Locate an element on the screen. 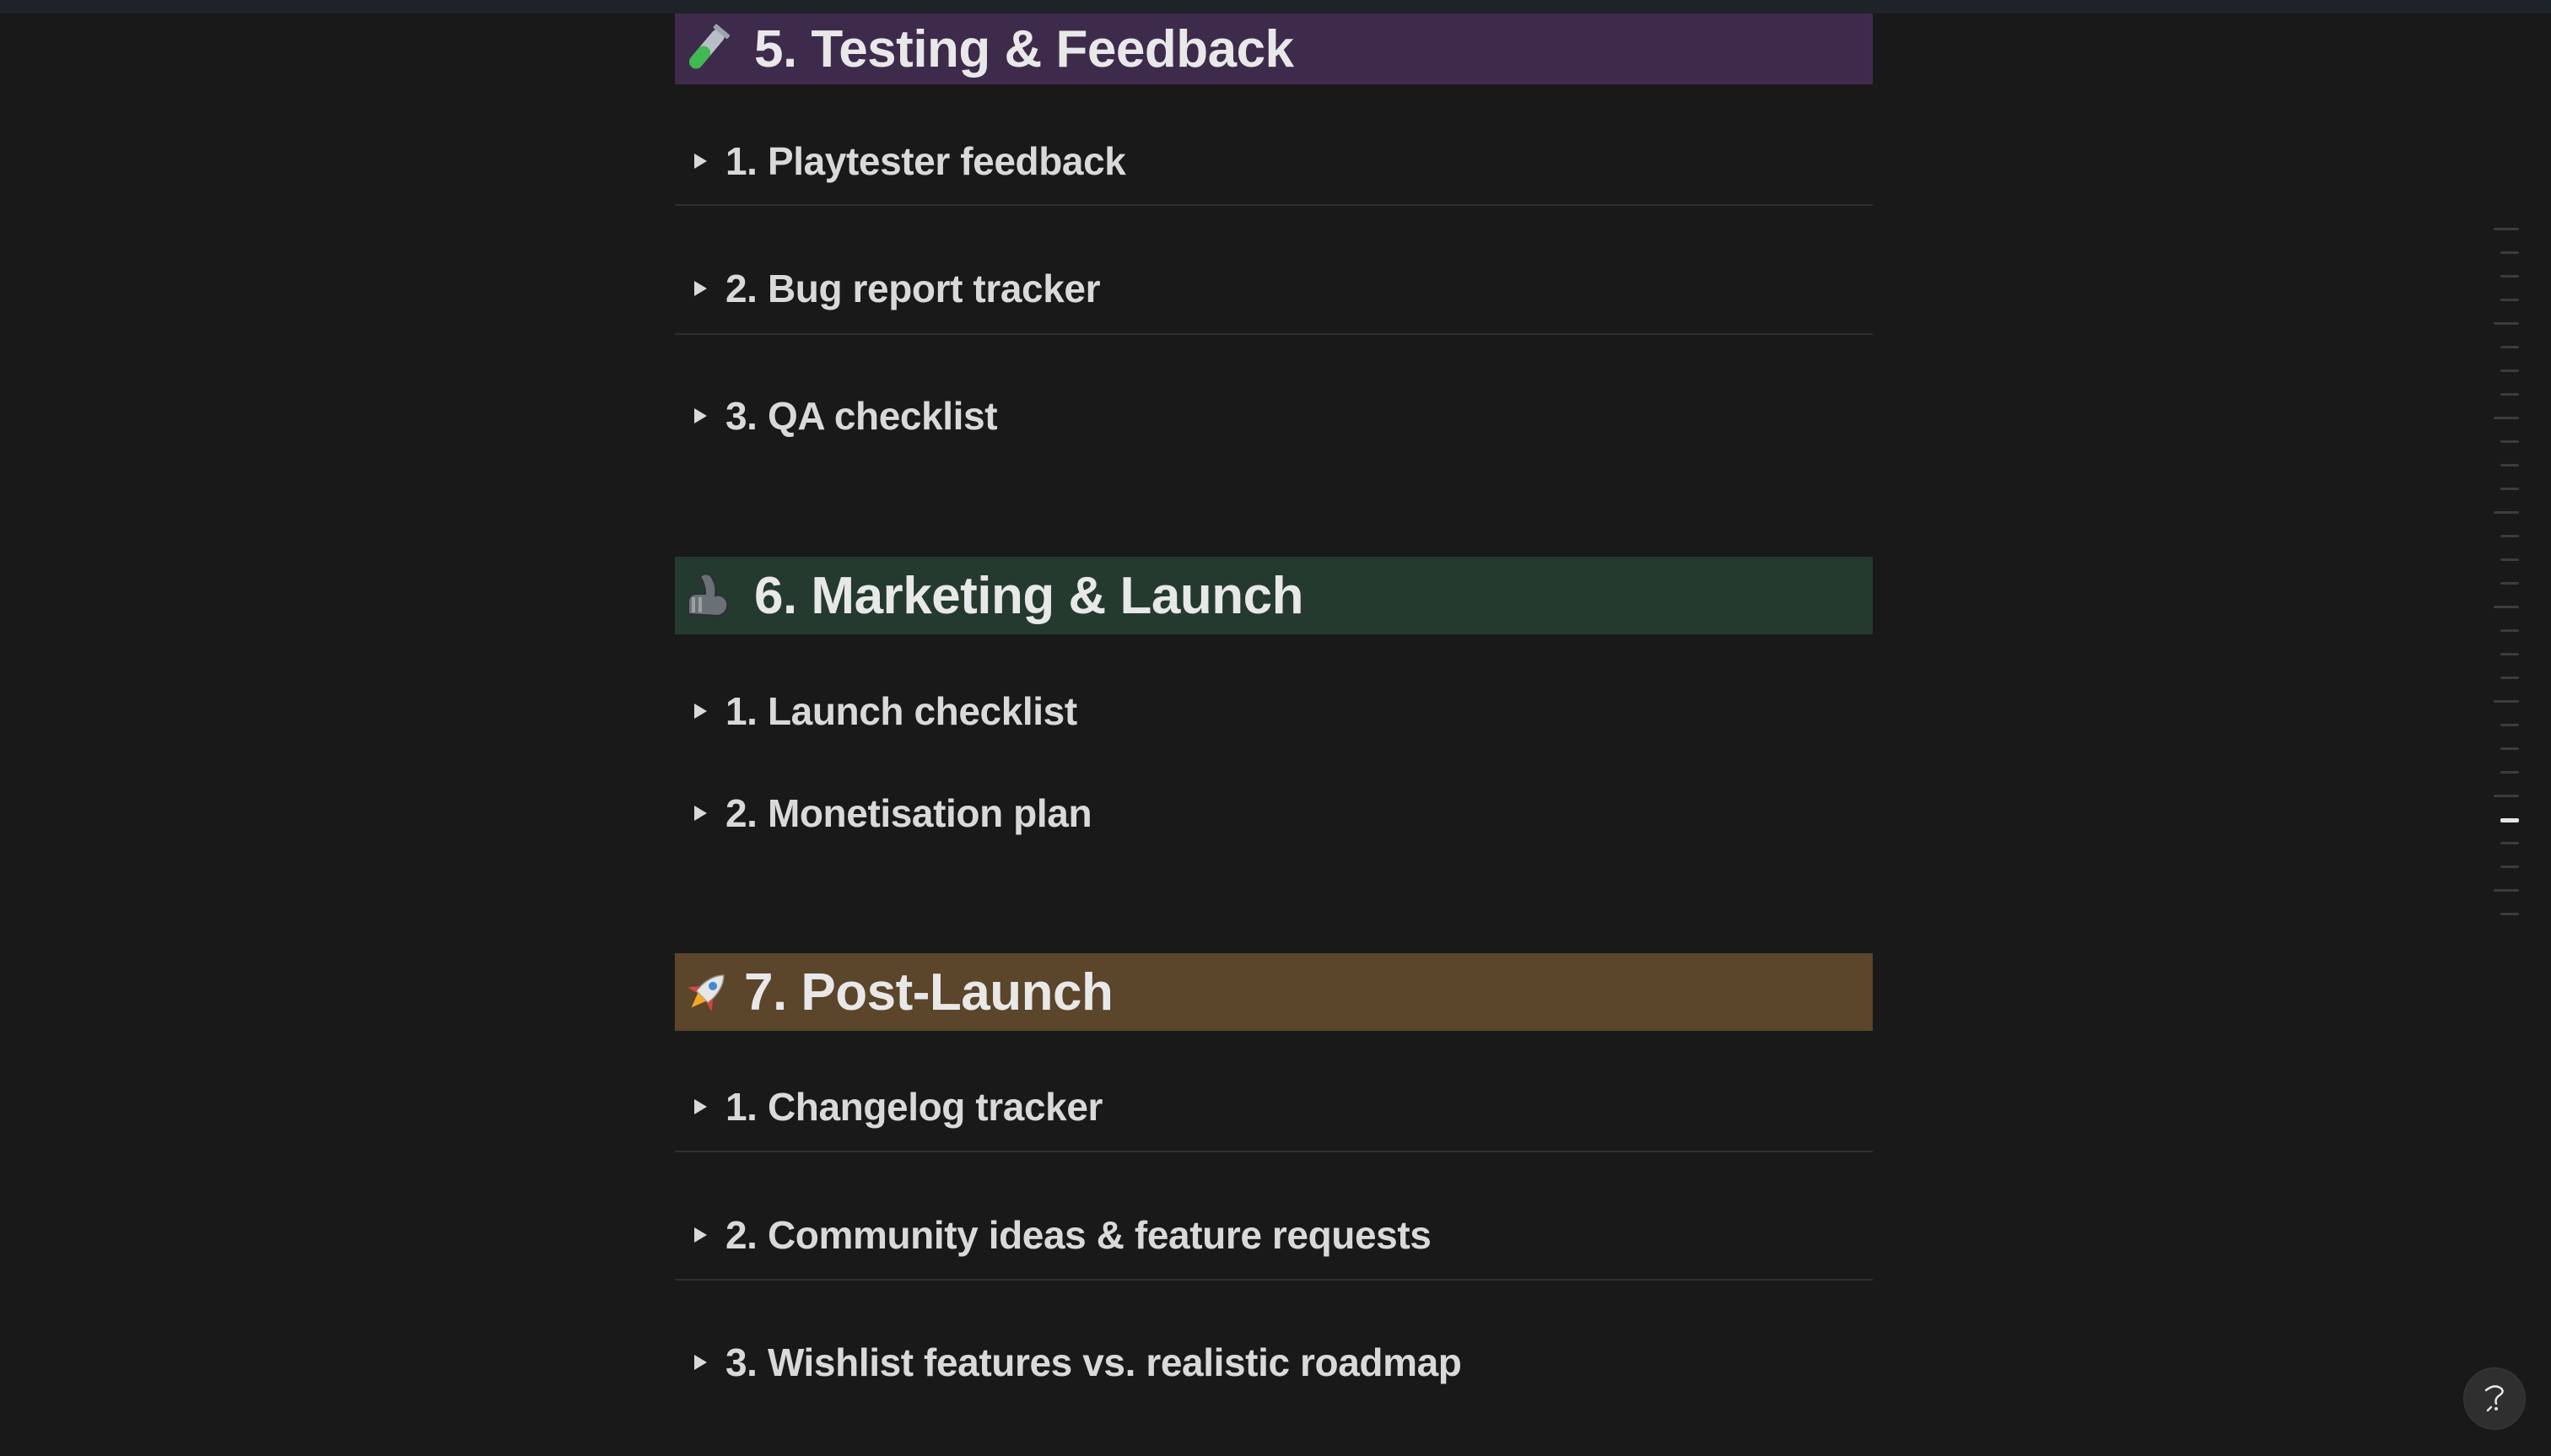 This screenshot has width=2551, height=1456. toggle-item: 1. Playtester feedback is located at coordinates (1274, 161).